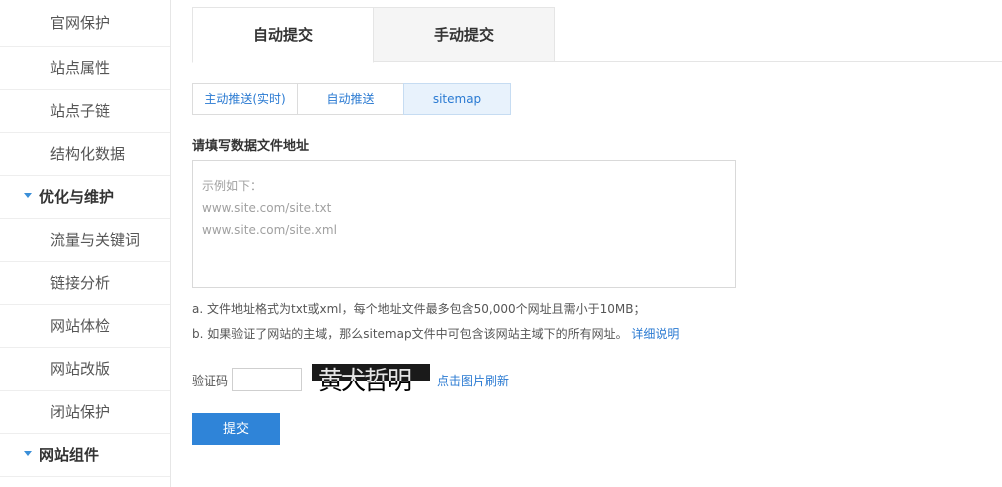  What do you see at coordinates (77, 197) in the screenshot?
I see `sidebar-group-label: 优化与维护` at bounding box center [77, 197].